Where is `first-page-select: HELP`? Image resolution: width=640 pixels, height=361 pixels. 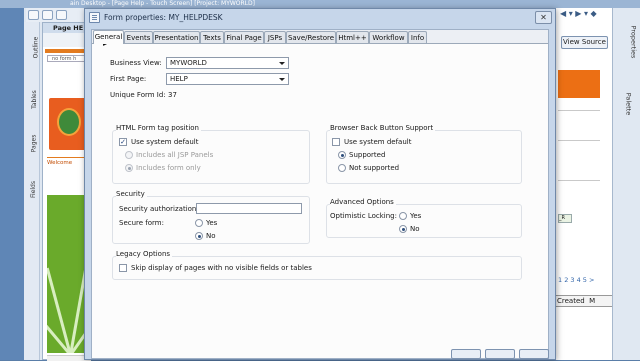 first-page-select: HELP is located at coordinates (227, 79).